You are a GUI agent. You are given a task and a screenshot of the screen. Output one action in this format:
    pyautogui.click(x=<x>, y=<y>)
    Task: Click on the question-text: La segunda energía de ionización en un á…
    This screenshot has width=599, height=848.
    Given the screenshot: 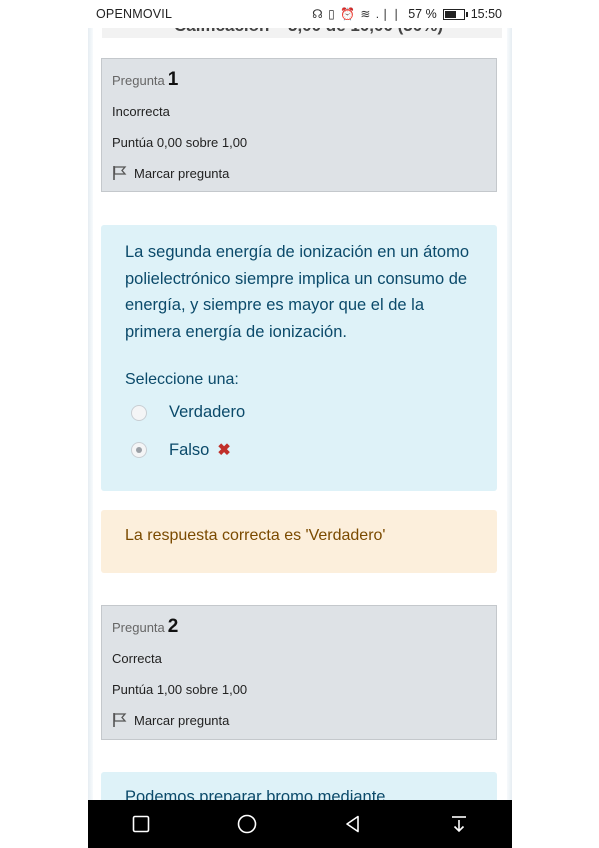 What is the action you would take?
    pyautogui.click(x=297, y=292)
    